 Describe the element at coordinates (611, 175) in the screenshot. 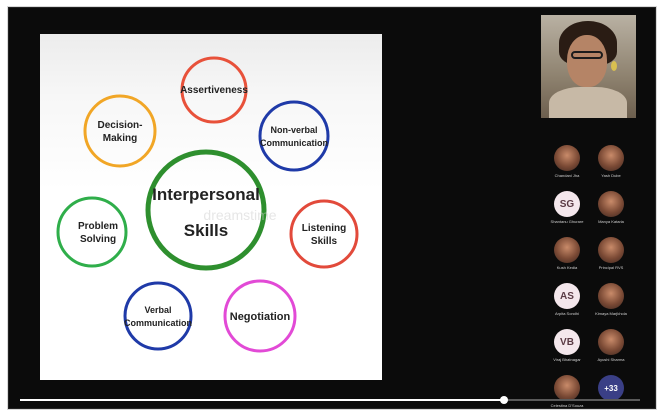

I see `participant-name: Yash Dube` at that location.